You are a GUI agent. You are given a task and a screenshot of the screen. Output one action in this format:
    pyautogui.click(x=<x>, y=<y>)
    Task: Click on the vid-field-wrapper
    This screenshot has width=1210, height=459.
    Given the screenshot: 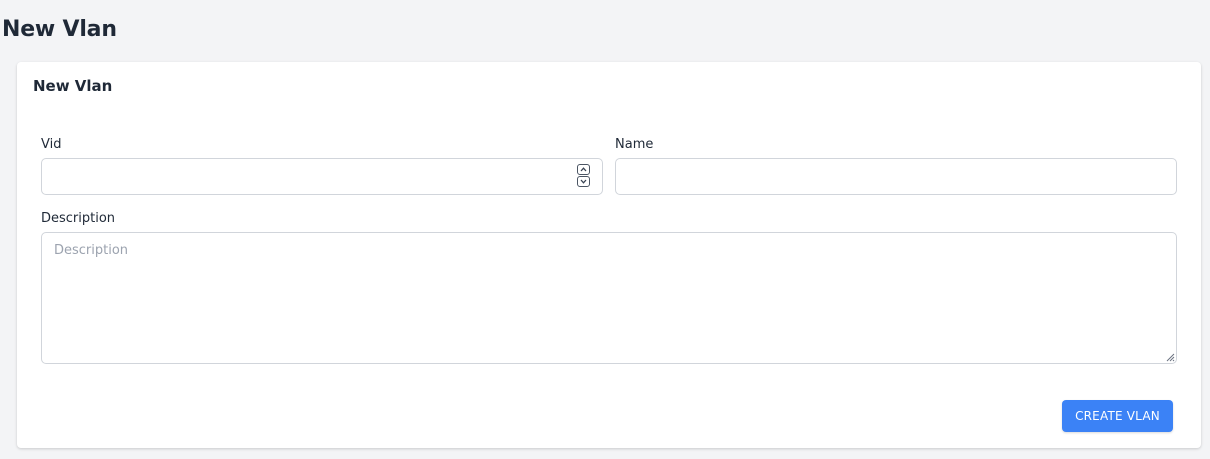 What is the action you would take?
    pyautogui.click(x=322, y=176)
    